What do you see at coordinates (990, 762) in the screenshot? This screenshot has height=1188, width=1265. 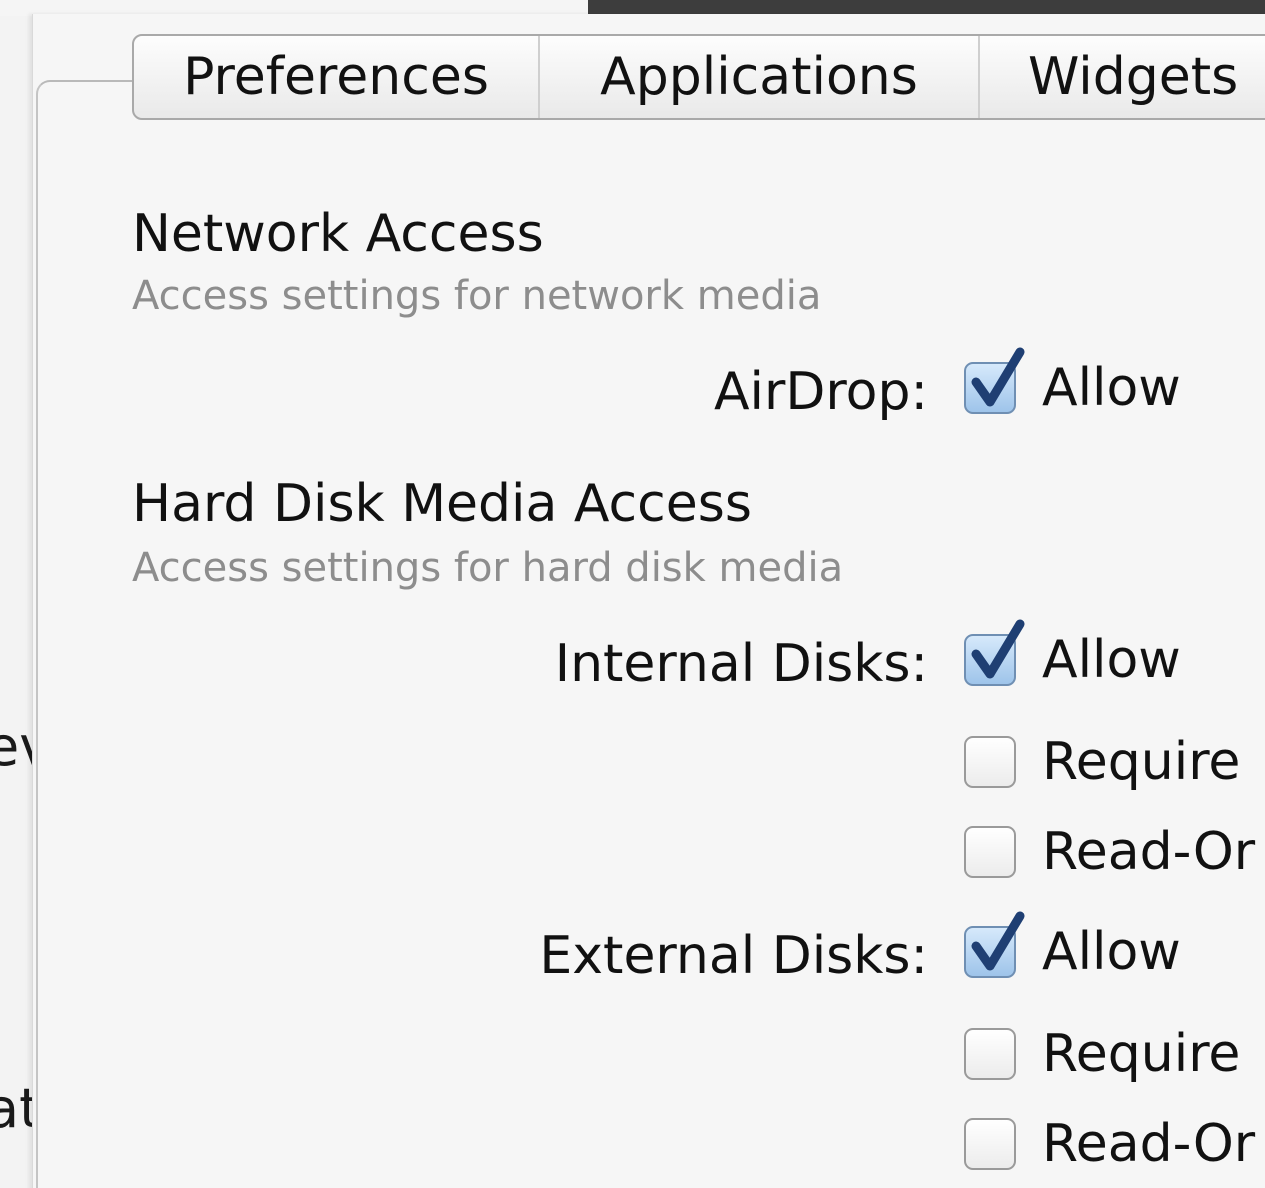 I see `internal-require-checkbox` at bounding box center [990, 762].